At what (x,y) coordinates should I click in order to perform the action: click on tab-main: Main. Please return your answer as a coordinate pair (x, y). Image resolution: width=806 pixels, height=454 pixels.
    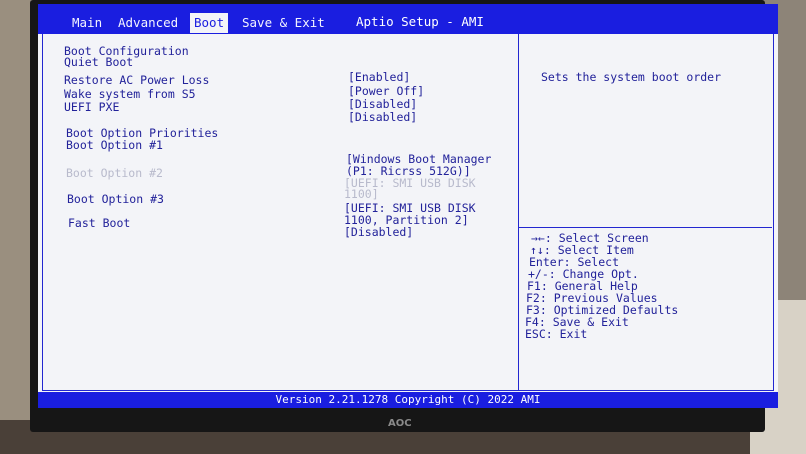
    Looking at the image, I should click on (87, 23).